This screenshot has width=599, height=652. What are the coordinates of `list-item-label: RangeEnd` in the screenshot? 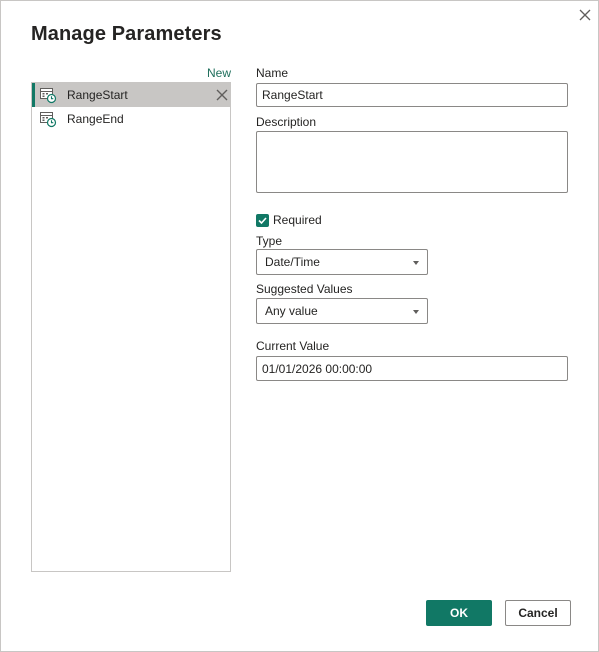 It's located at (95, 119).